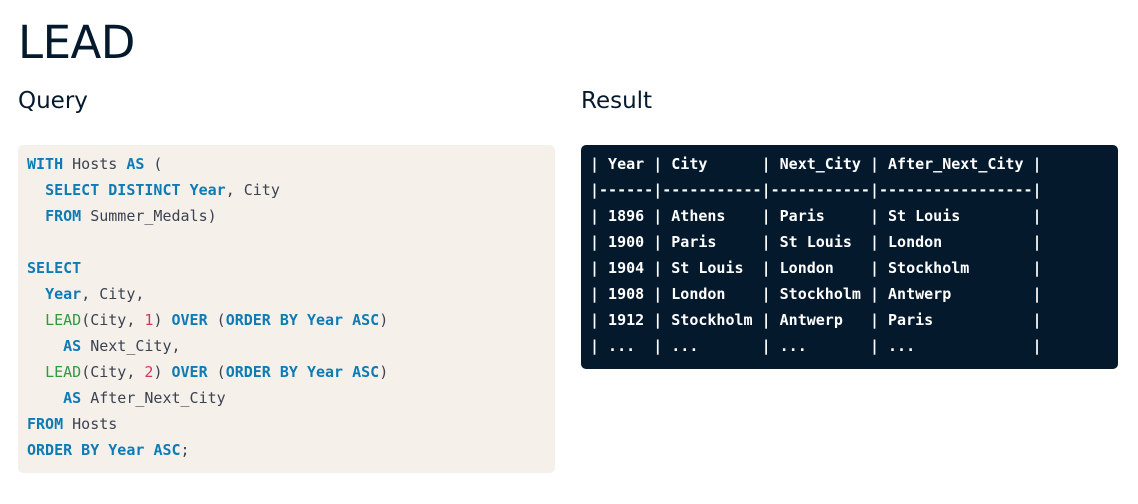  I want to click on result-row: | ... | ... | ... | ... |, so click(816, 346).